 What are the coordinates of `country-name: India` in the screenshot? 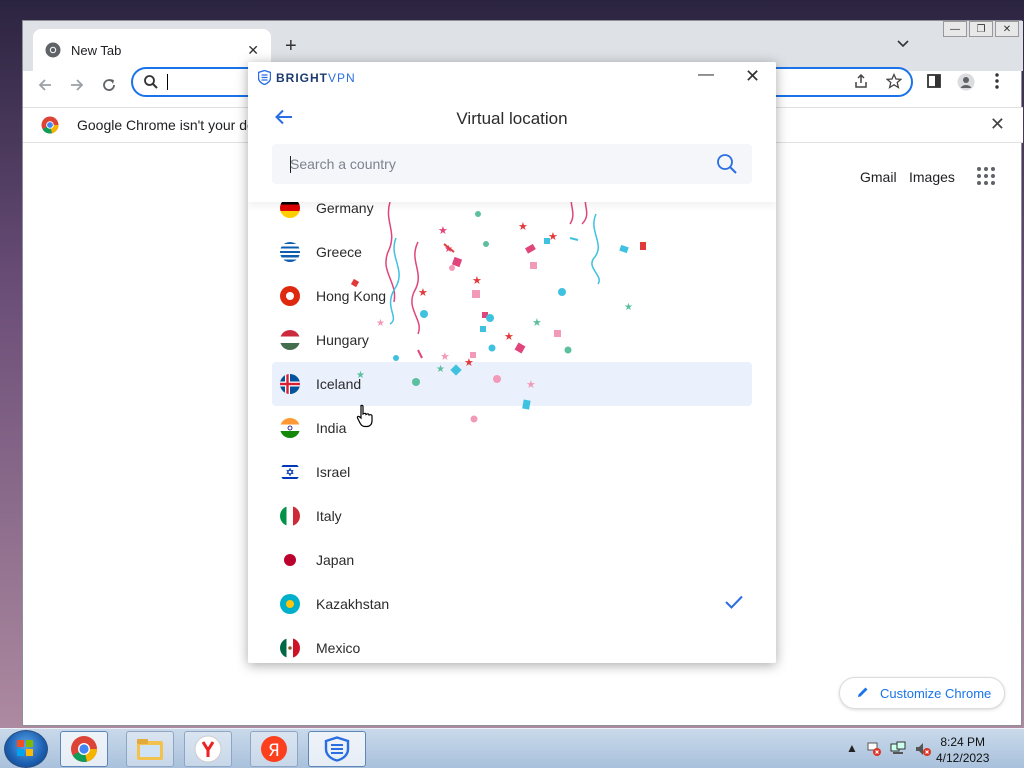 It's located at (331, 428).